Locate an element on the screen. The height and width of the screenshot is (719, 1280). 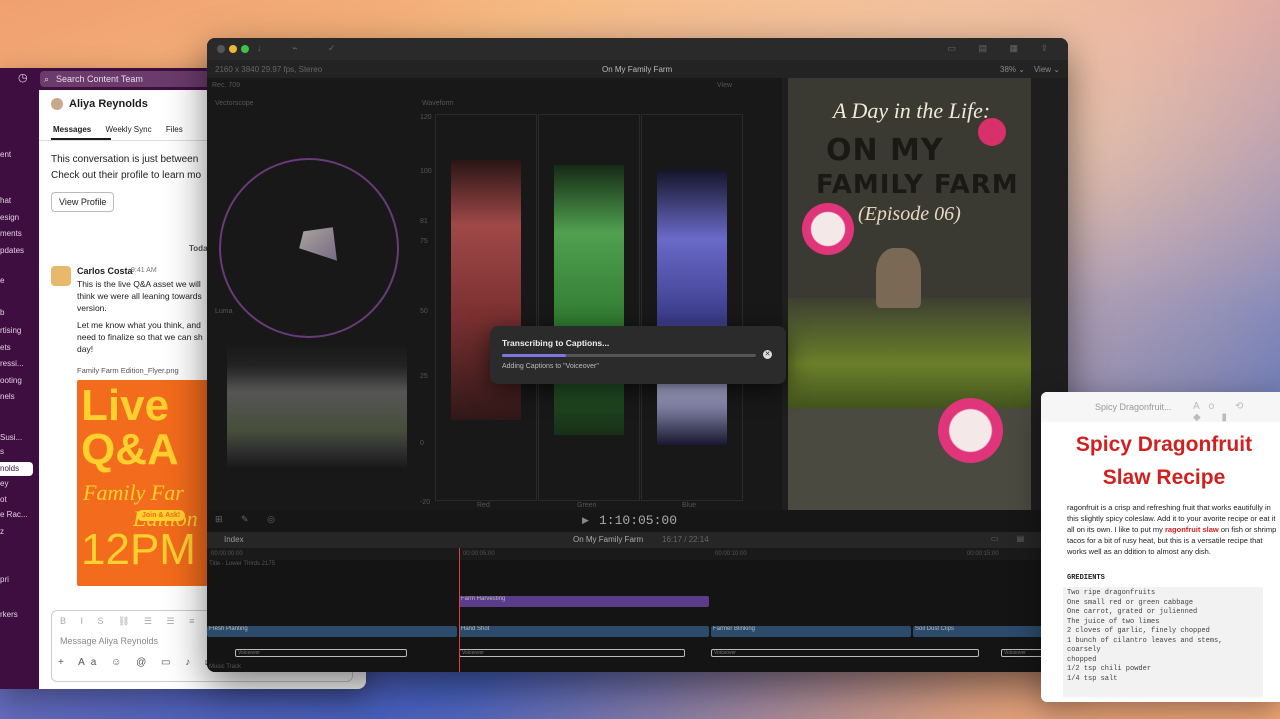
sidebar-item: nolds is located at coordinates (16, 469).